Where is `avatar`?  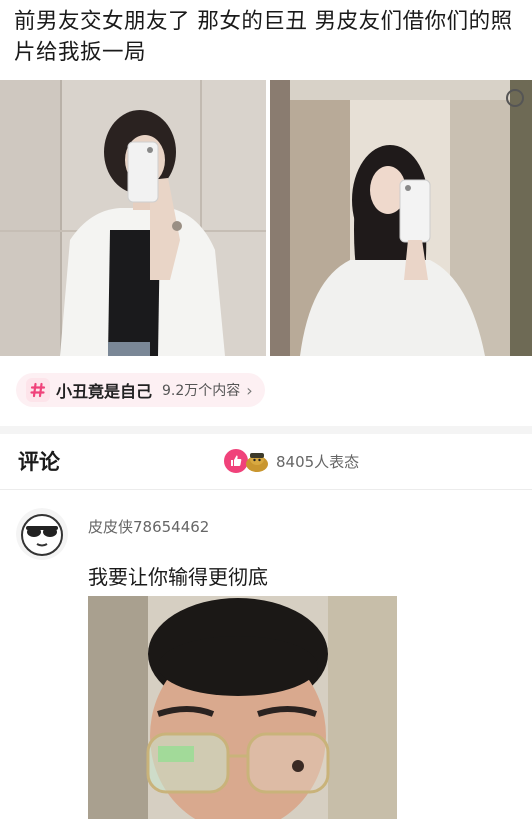 avatar is located at coordinates (42, 534).